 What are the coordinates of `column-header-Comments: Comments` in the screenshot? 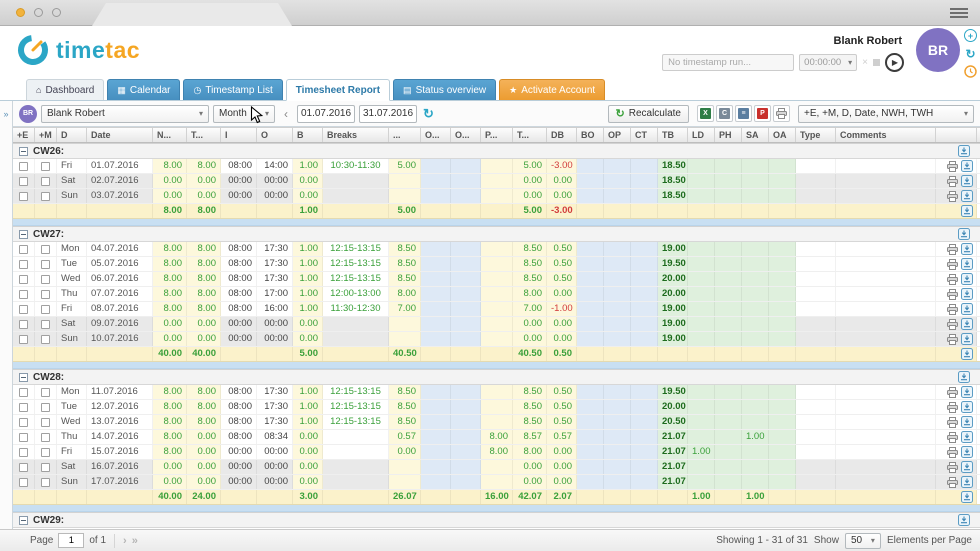 It's located at (886, 135).